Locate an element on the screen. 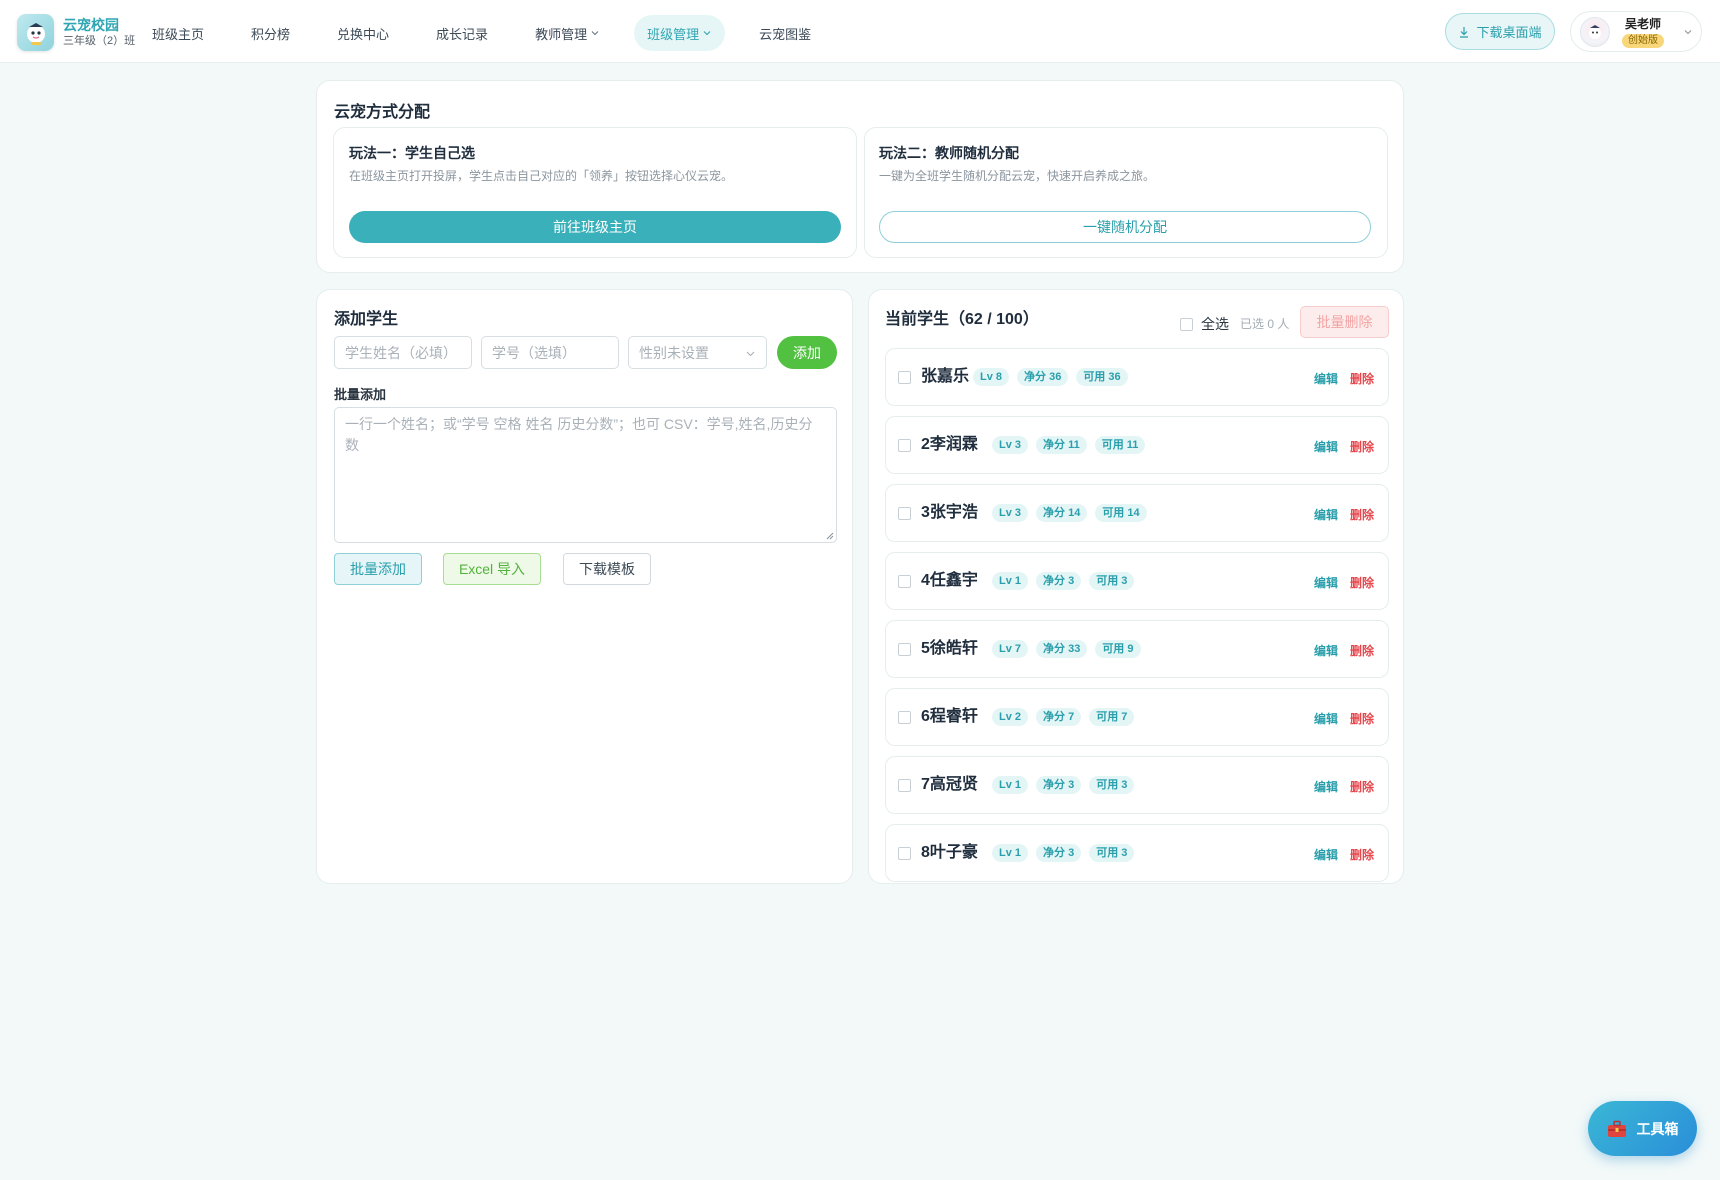 The height and width of the screenshot is (1180, 1720). random-assign-button: 一键随机分配 is located at coordinates (1125, 227).